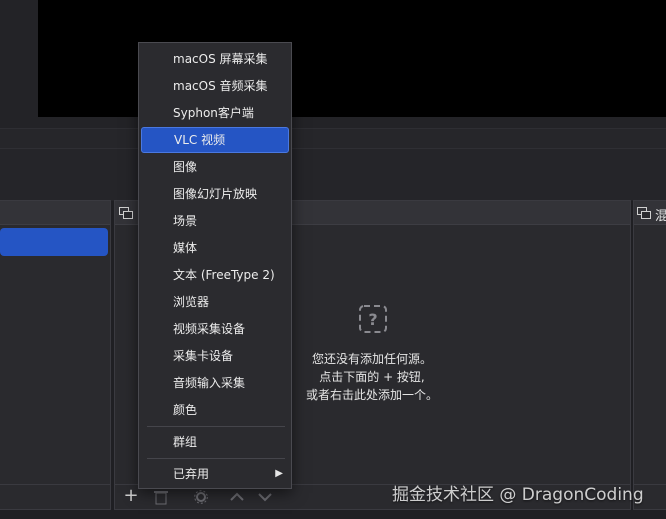 The width and height of the screenshot is (666, 519). Describe the element at coordinates (215, 442) in the screenshot. I see `menu-item-group: 群组` at that location.